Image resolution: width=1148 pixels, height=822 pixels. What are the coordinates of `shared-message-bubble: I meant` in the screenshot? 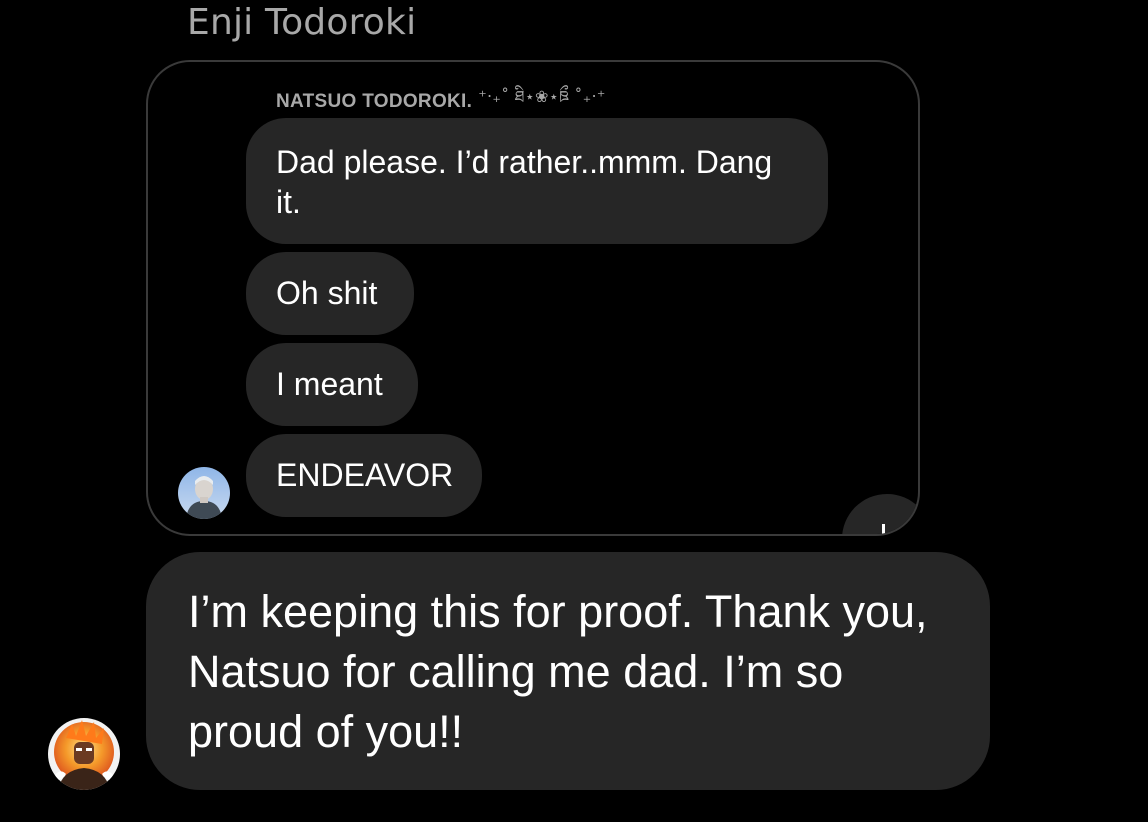 It's located at (332, 384).